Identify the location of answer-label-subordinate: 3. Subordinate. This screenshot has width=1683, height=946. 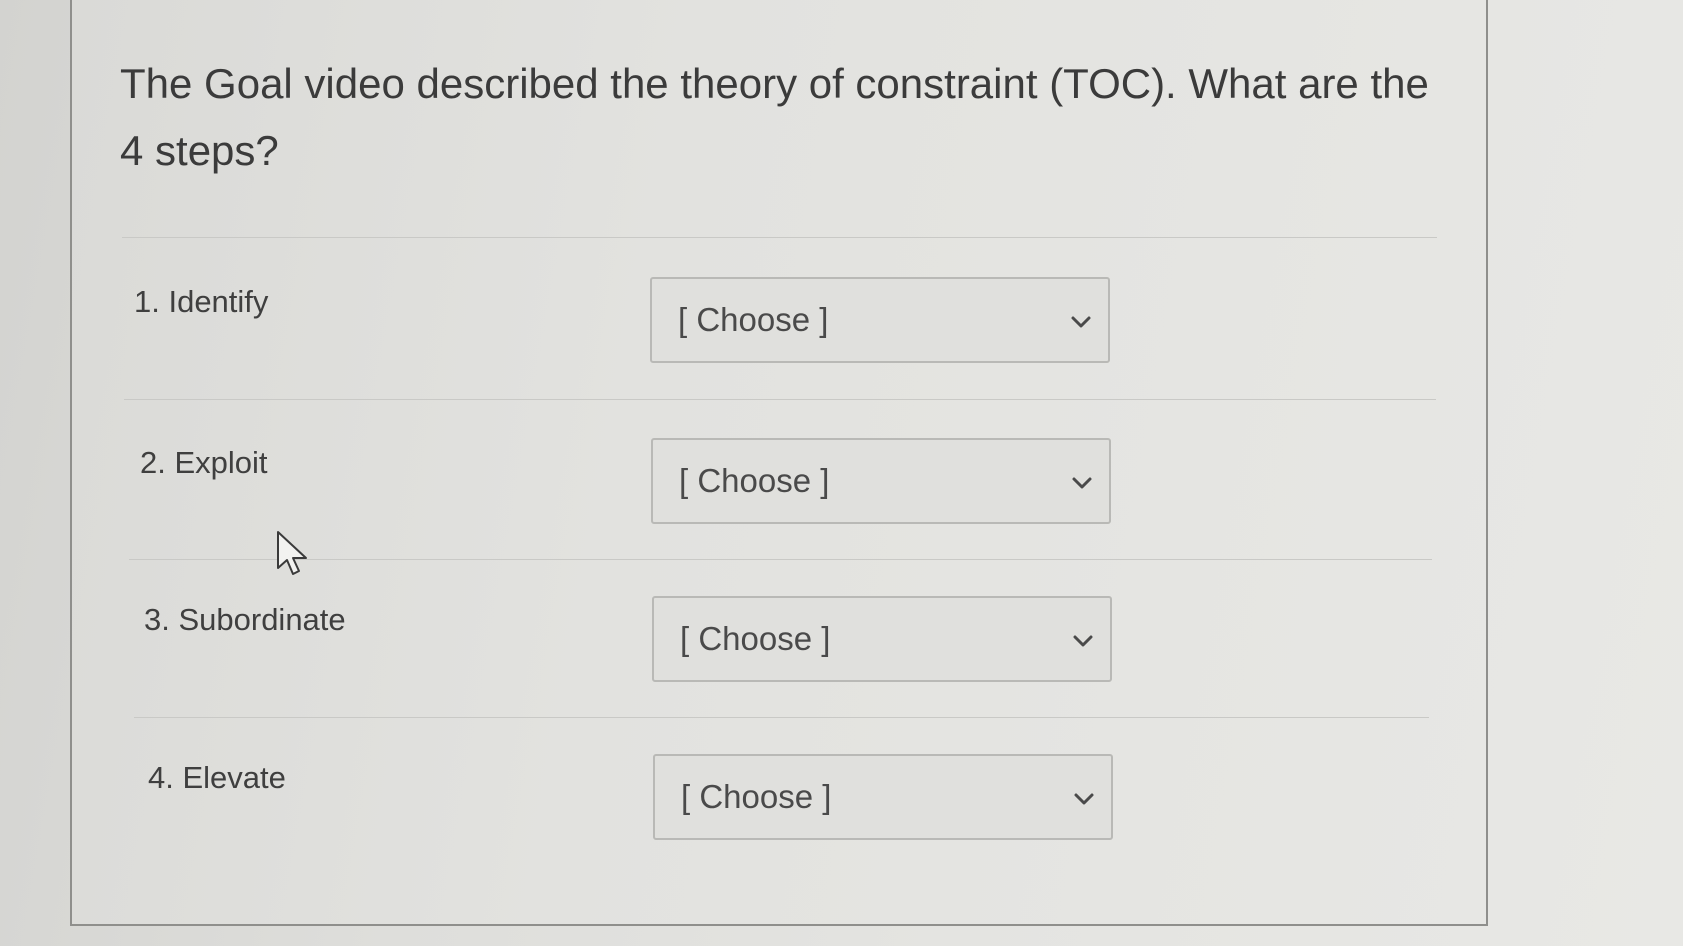
(245, 619).